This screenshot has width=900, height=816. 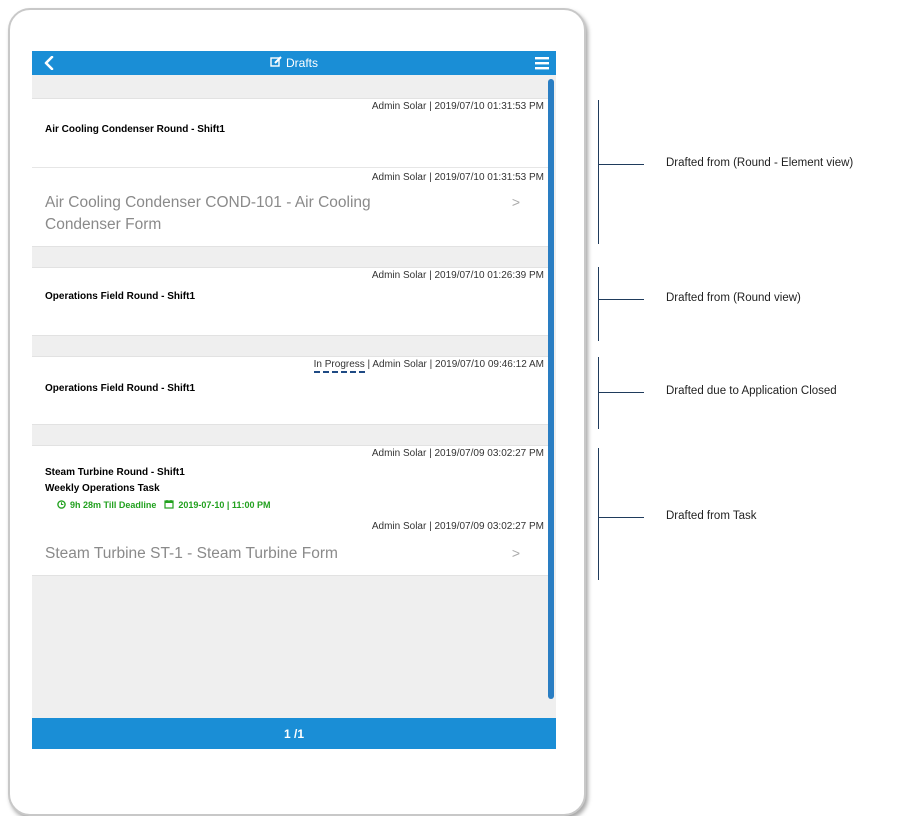 I want to click on draft-meta: Admin Solar | 2019/07/10 01:26:39 PM, so click(x=457, y=275).